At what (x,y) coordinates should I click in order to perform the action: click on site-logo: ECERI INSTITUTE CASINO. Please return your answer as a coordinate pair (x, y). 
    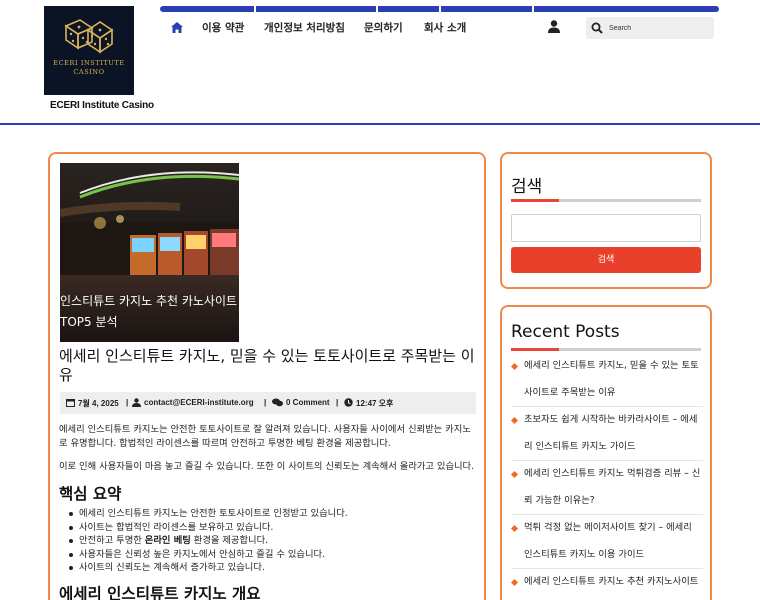
    Looking at the image, I should click on (89, 50).